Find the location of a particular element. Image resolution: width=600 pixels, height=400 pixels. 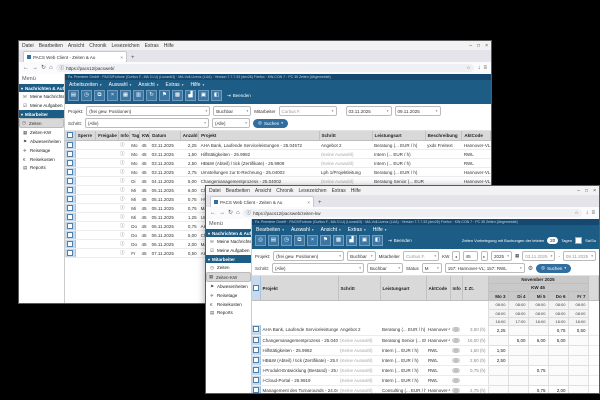

url-bar: ⓘ https://pacs12/pacsweb/ ☆ is located at coordinates (265, 68).